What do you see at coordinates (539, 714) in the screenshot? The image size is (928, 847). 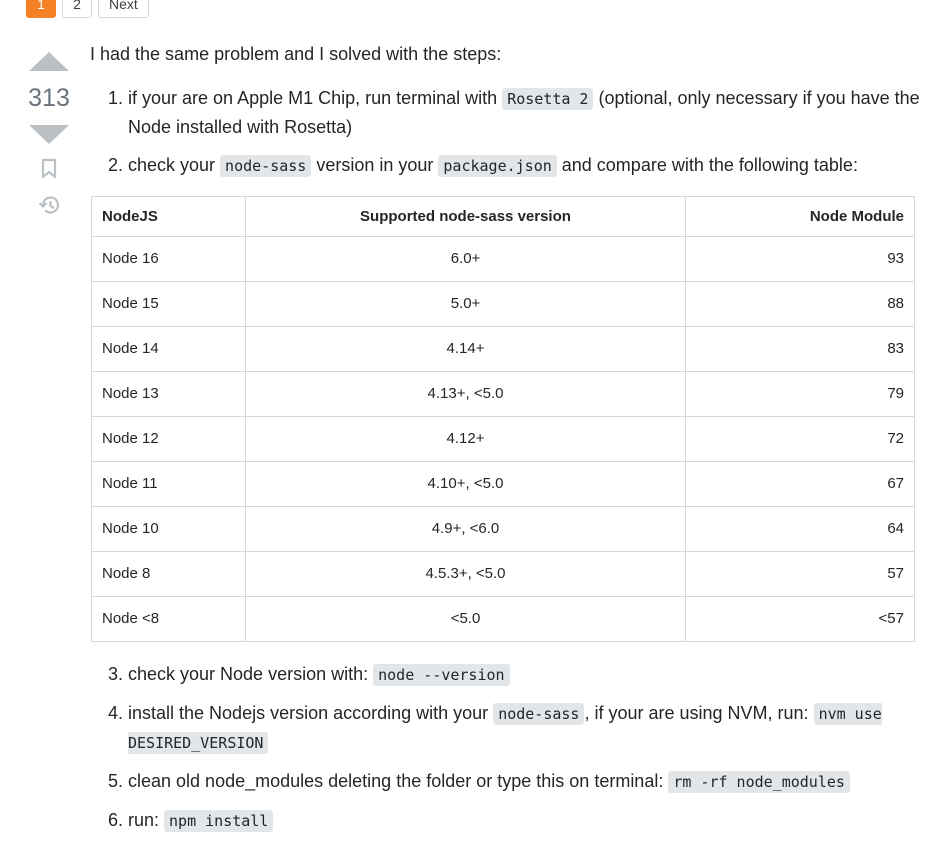 I see `step-4-code-1: node-sass` at bounding box center [539, 714].